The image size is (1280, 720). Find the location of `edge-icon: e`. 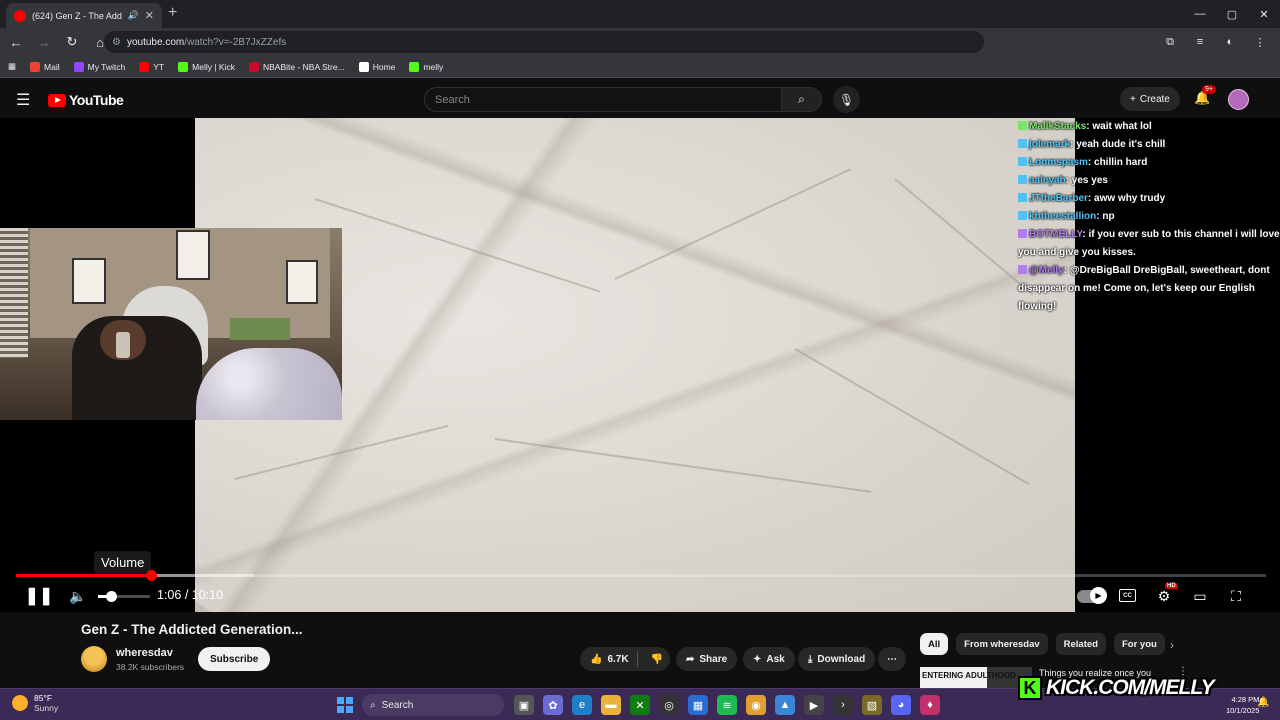

edge-icon: e is located at coordinates (582, 705).